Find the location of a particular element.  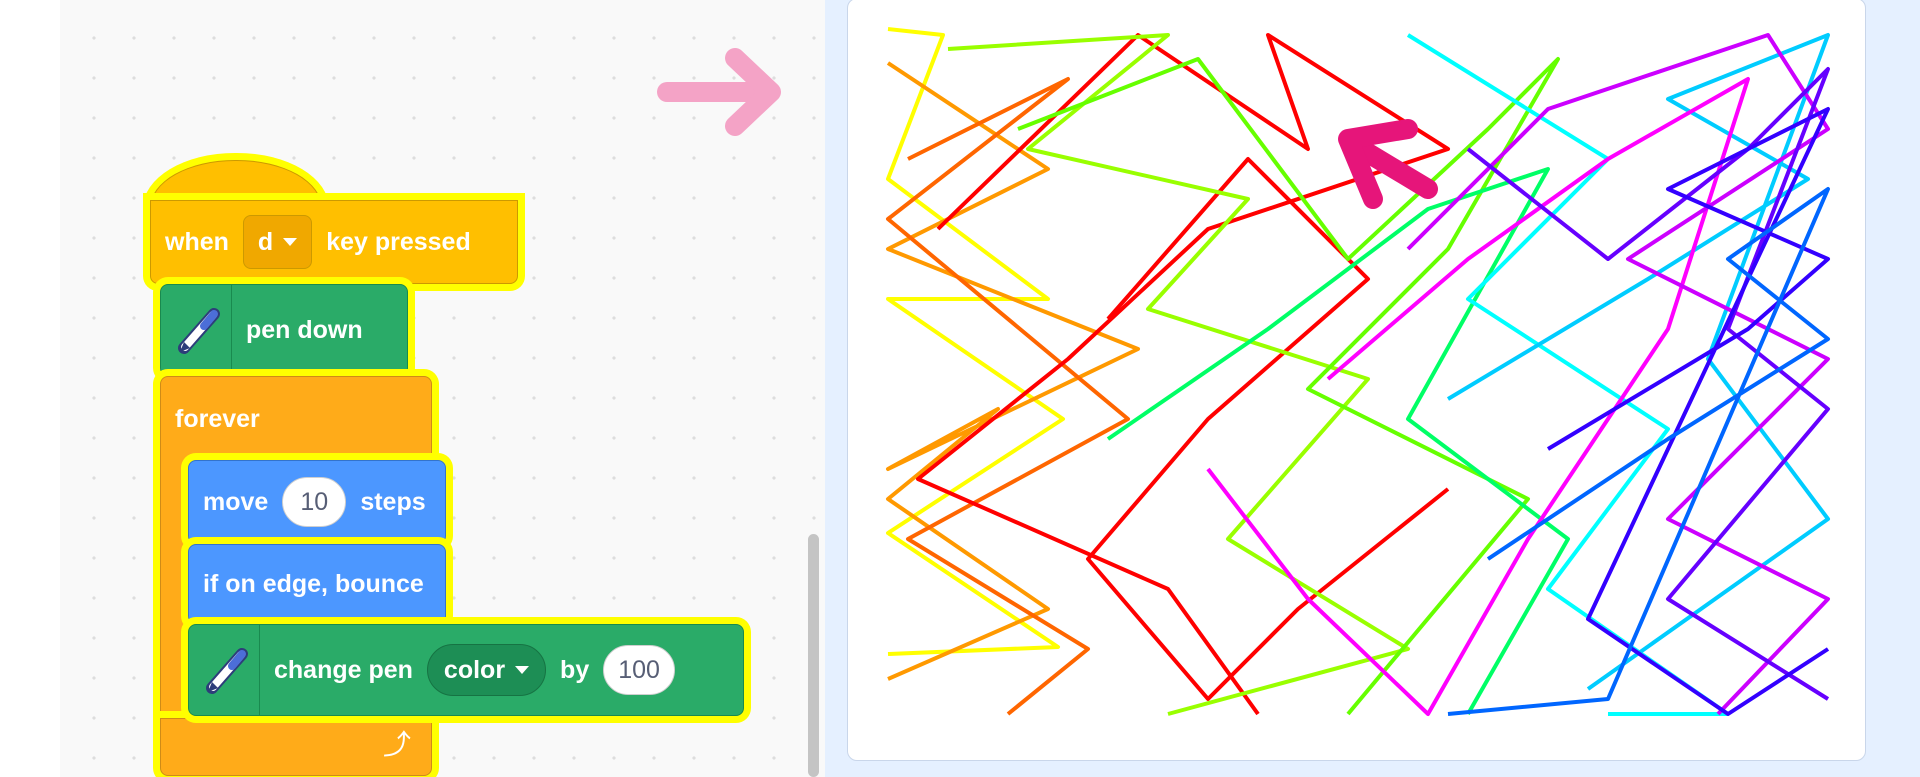

pen-down-block: pen down is located at coordinates (284, 330).